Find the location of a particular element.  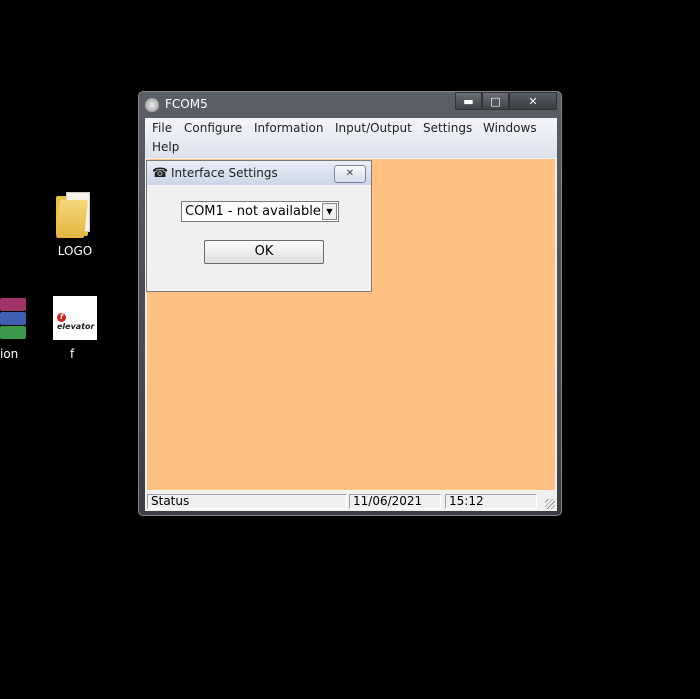

desktop-icon-label: ion is located at coordinates (9, 354).